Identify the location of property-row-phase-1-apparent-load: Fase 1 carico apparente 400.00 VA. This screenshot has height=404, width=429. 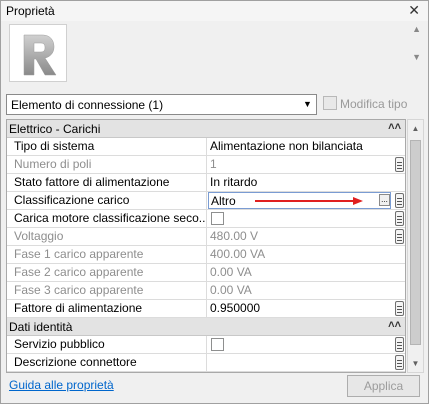
(206, 255).